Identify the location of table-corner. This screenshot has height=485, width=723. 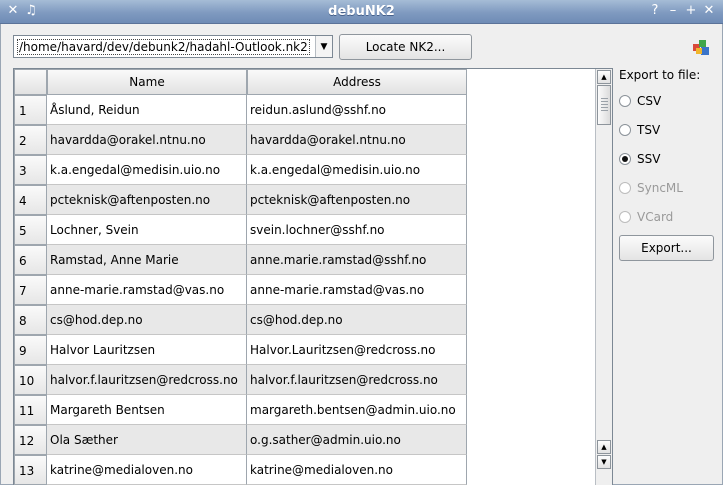
(30, 82).